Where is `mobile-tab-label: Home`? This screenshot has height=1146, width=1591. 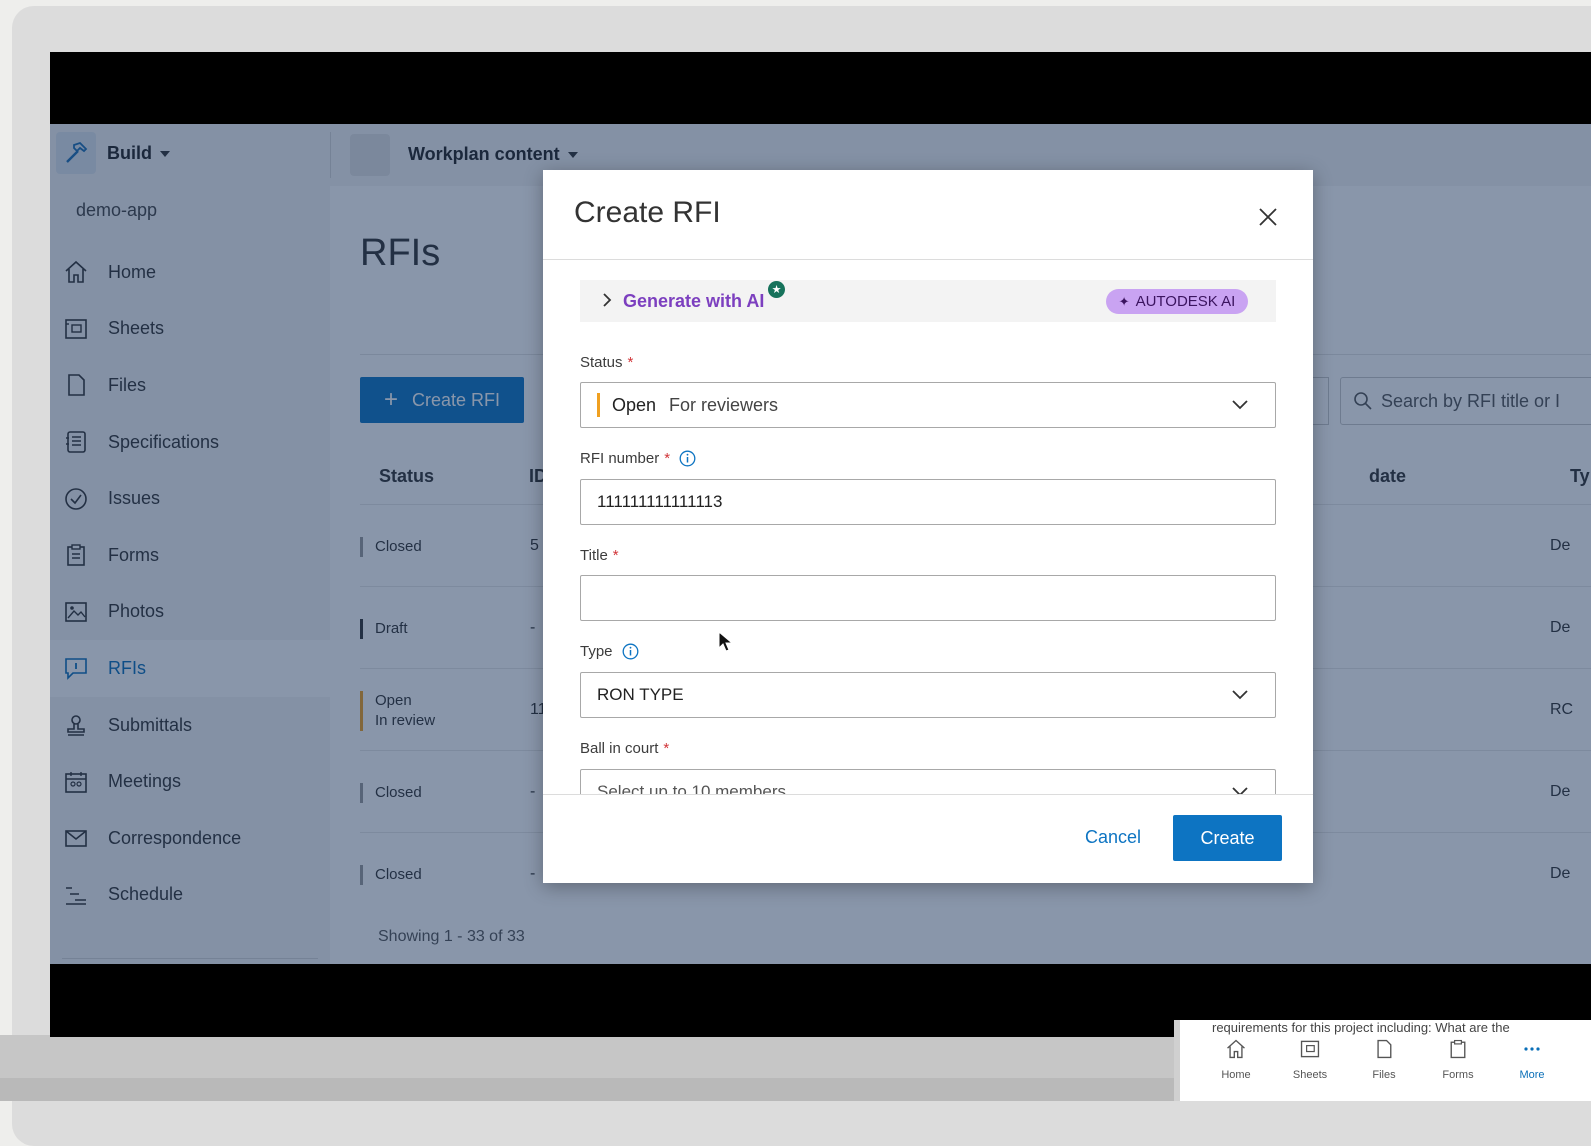
mobile-tab-label: Home is located at coordinates (1236, 1075).